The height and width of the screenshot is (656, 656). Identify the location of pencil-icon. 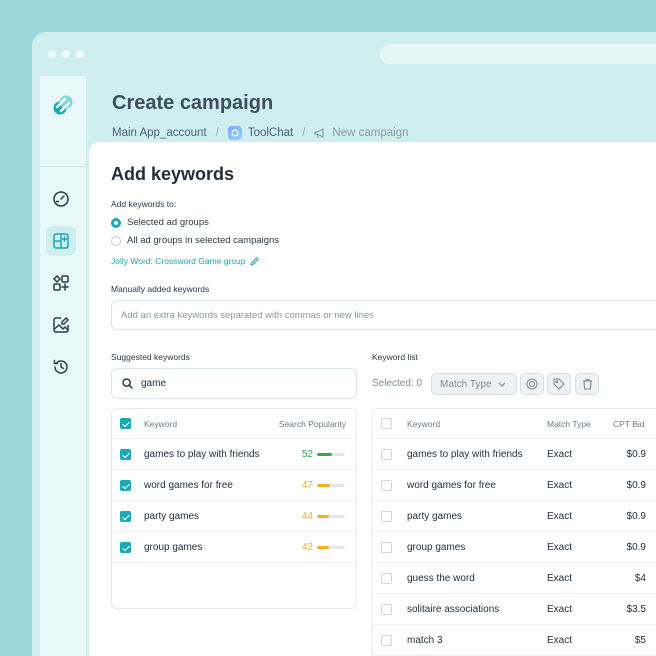
(255, 261).